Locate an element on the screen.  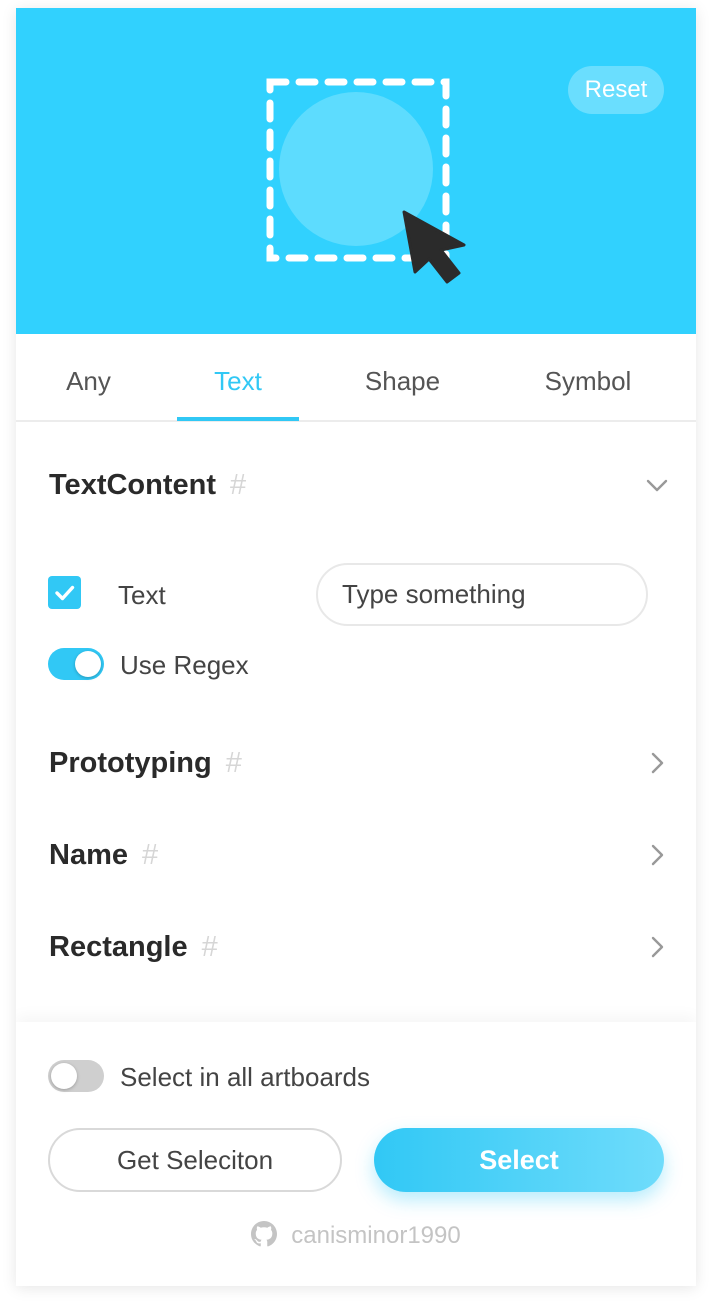
text-content-input is located at coordinates (482, 594).